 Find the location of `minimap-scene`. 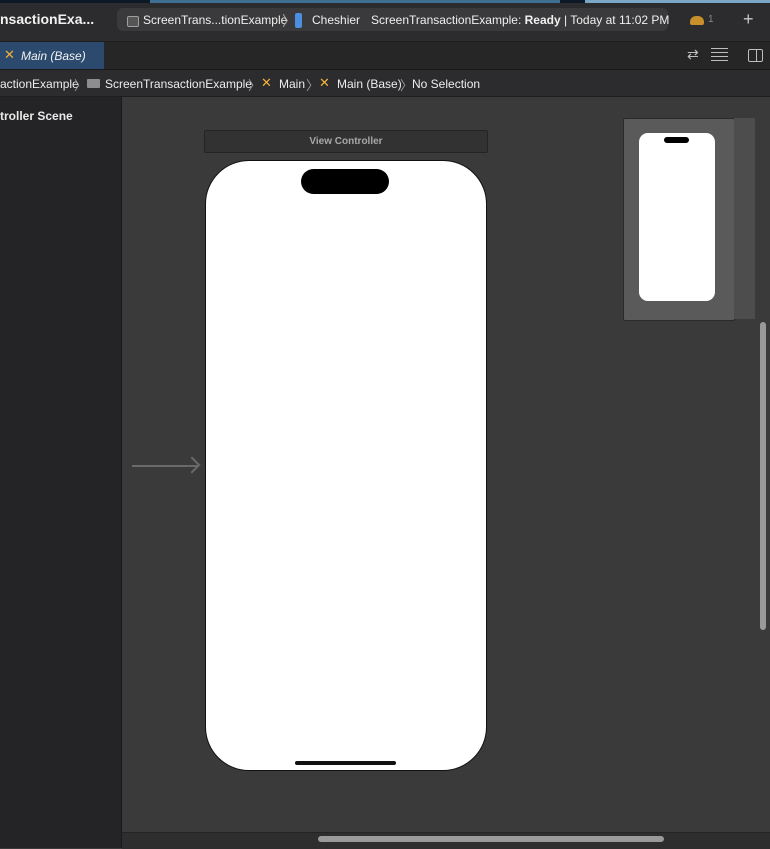

minimap-scene is located at coordinates (677, 217).